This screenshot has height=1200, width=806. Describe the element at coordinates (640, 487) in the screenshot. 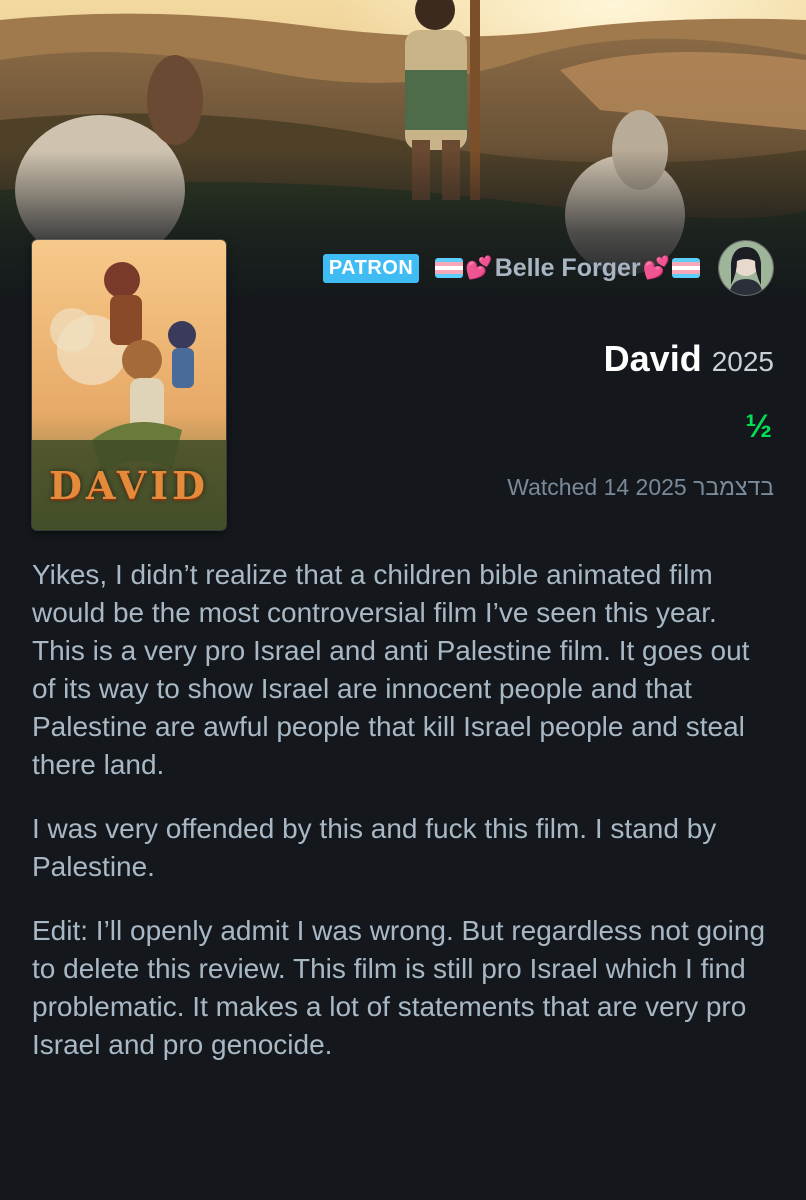

I see `watched-date: Watched 14 בדצמבר 2025` at that location.